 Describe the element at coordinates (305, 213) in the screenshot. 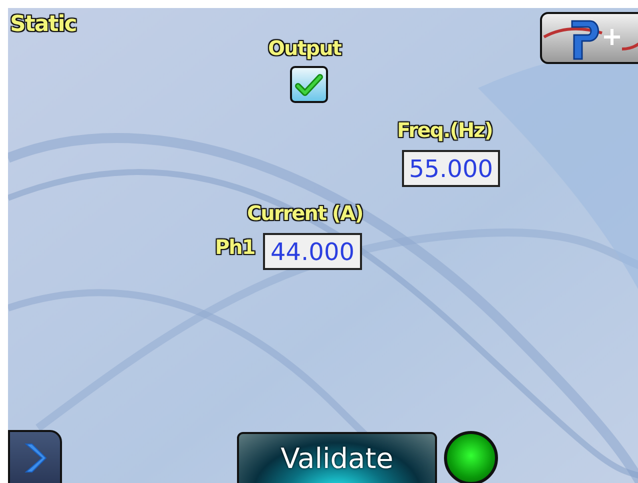

I see `current-label: Current (A)` at that location.